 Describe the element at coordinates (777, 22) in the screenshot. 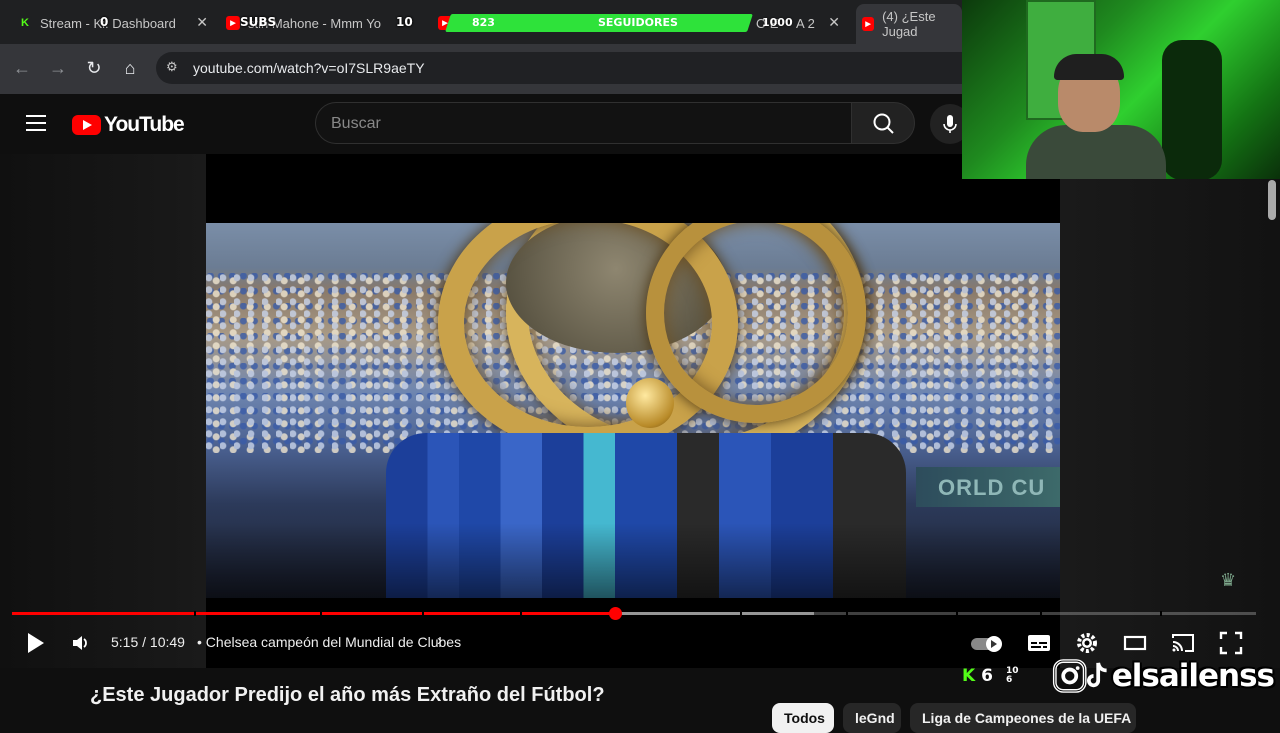

I see `followers-goal-value: 1000` at that location.